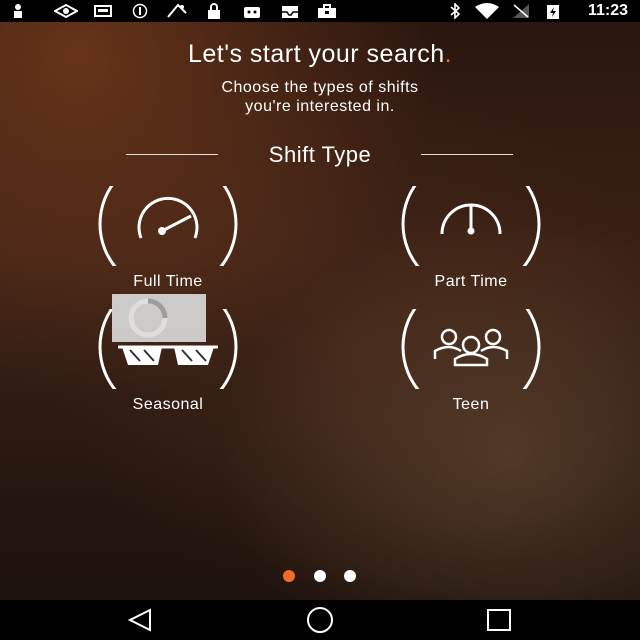  I want to click on storage-icon, so click(103, 11).